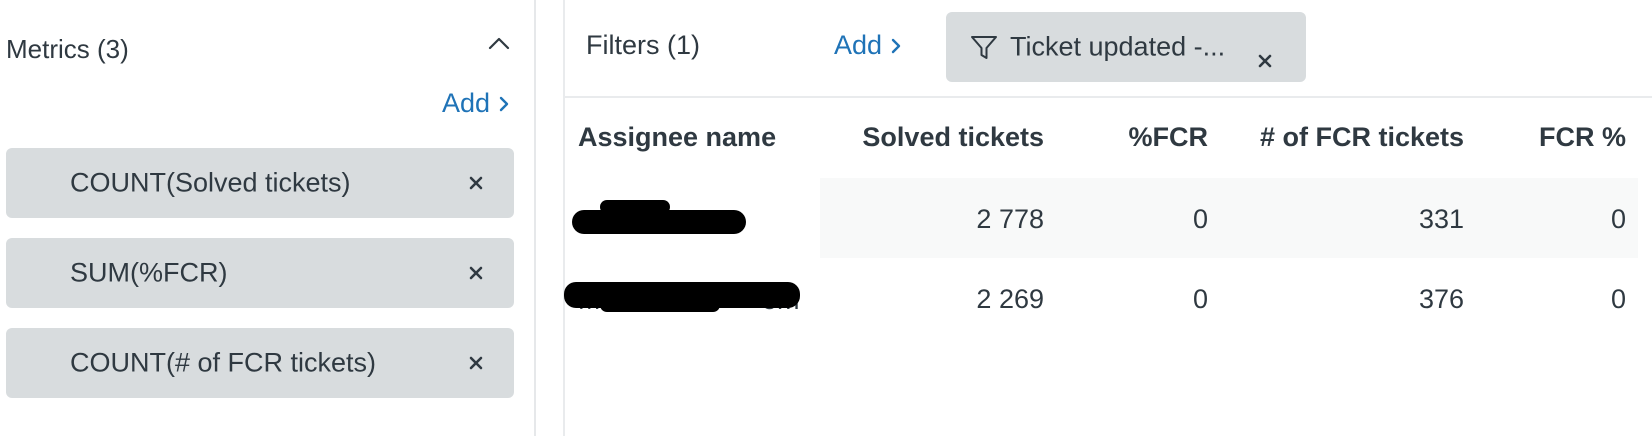  What do you see at coordinates (1108, 97) in the screenshot?
I see `header-divider` at bounding box center [1108, 97].